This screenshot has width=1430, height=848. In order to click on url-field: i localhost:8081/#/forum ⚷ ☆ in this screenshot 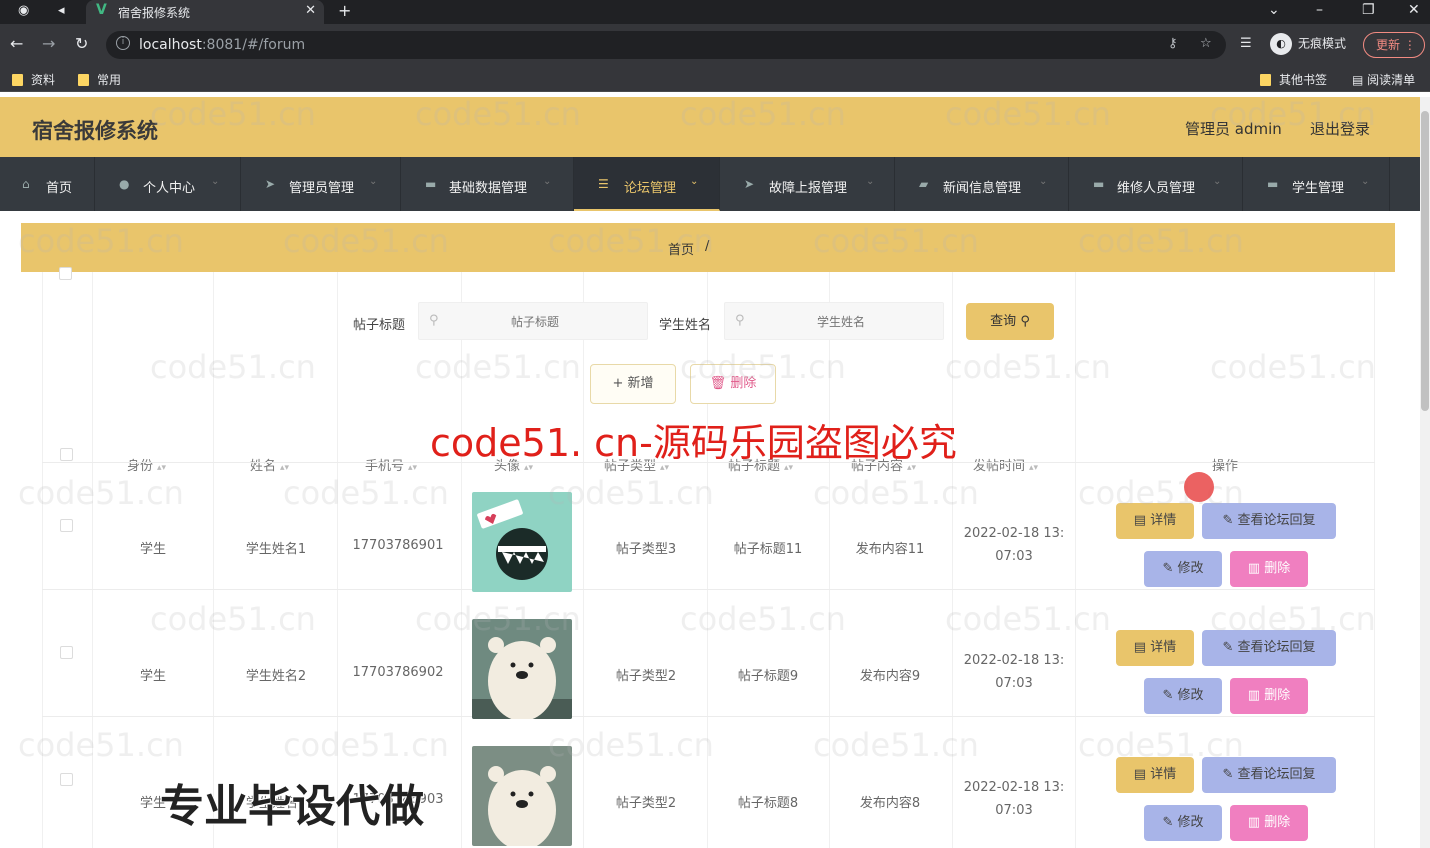, I will do `click(666, 45)`.